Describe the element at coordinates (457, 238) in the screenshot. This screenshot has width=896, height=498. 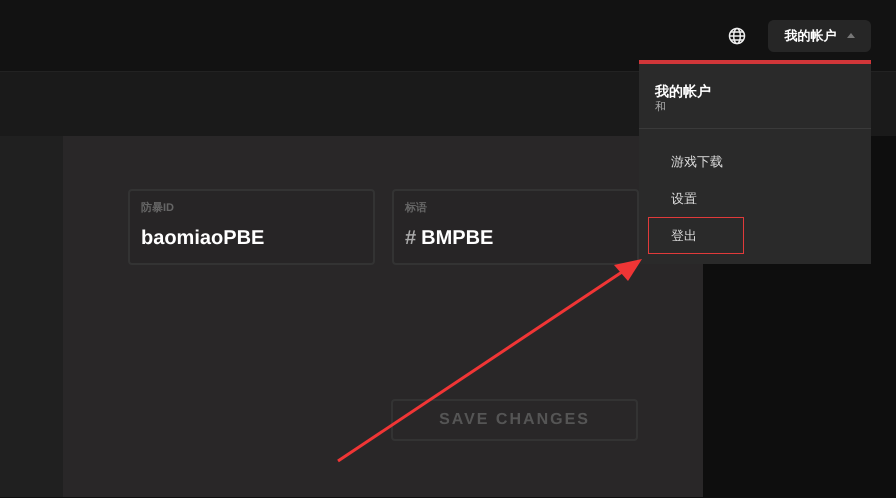
I see `field-value: BMPBE` at that location.